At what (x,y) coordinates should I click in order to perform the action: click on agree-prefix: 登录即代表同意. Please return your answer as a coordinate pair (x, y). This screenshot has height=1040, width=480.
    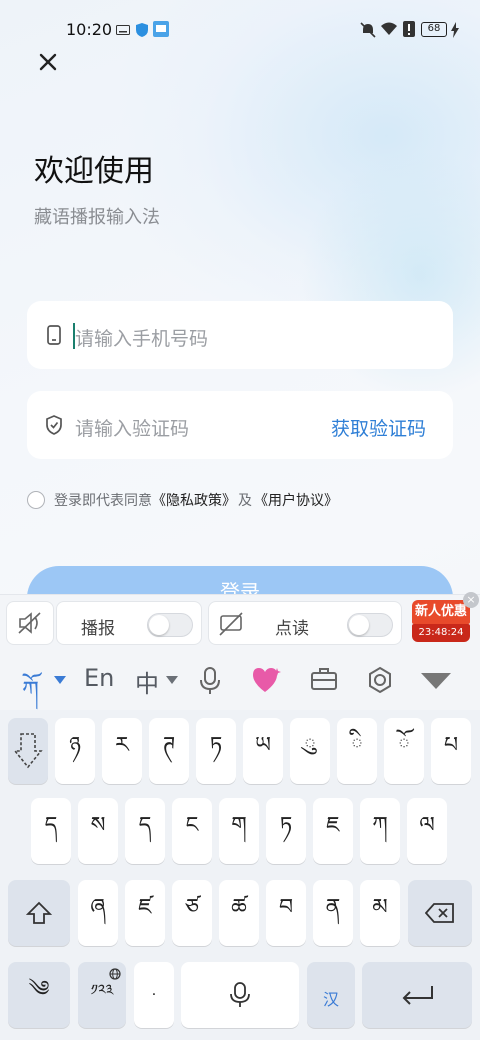
    Looking at the image, I should click on (103, 501).